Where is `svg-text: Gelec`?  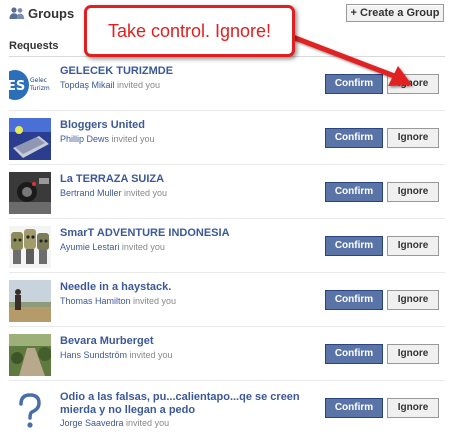 svg-text: Gelec is located at coordinates (38, 80).